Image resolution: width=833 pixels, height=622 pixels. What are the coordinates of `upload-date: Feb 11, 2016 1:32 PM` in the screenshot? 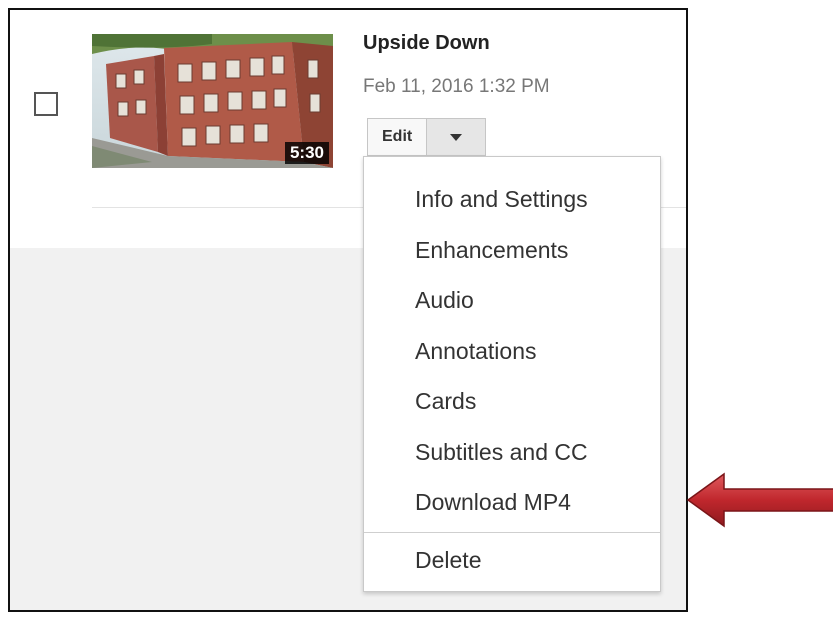 It's located at (456, 86).